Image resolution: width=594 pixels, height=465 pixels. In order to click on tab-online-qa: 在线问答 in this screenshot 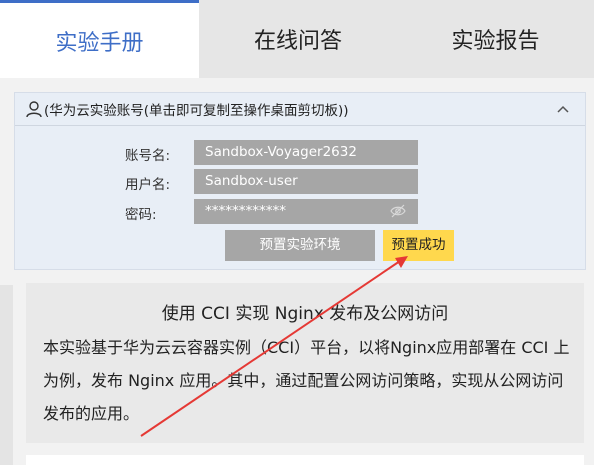, I will do `click(298, 39)`.